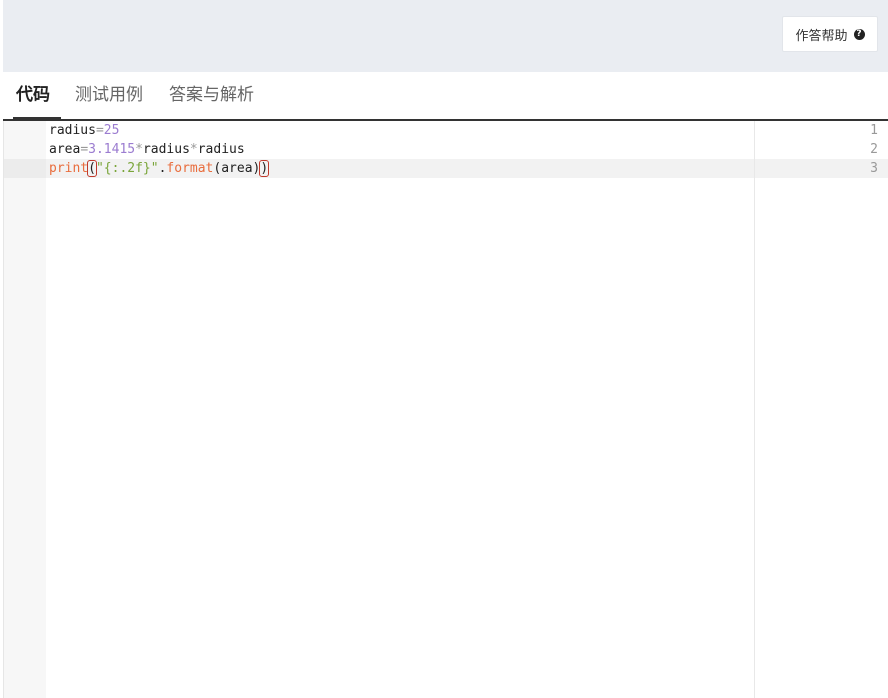 This screenshot has width=888, height=698. Describe the element at coordinates (445, 36) in the screenshot. I see `top-bar: 作答帮助 ?` at that location.